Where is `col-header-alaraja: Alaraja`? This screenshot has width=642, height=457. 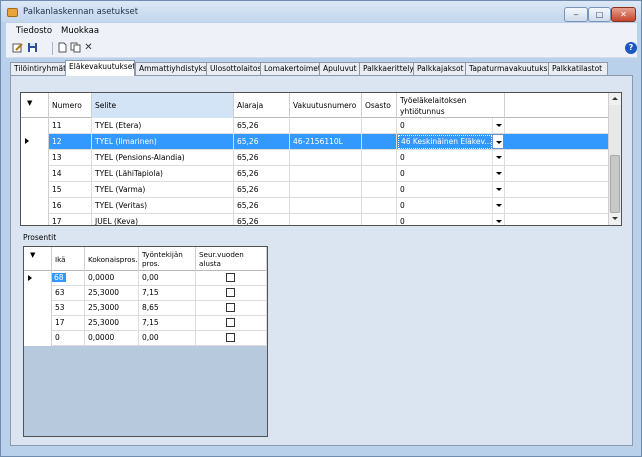
col-header-alaraja: Alaraja is located at coordinates (262, 105).